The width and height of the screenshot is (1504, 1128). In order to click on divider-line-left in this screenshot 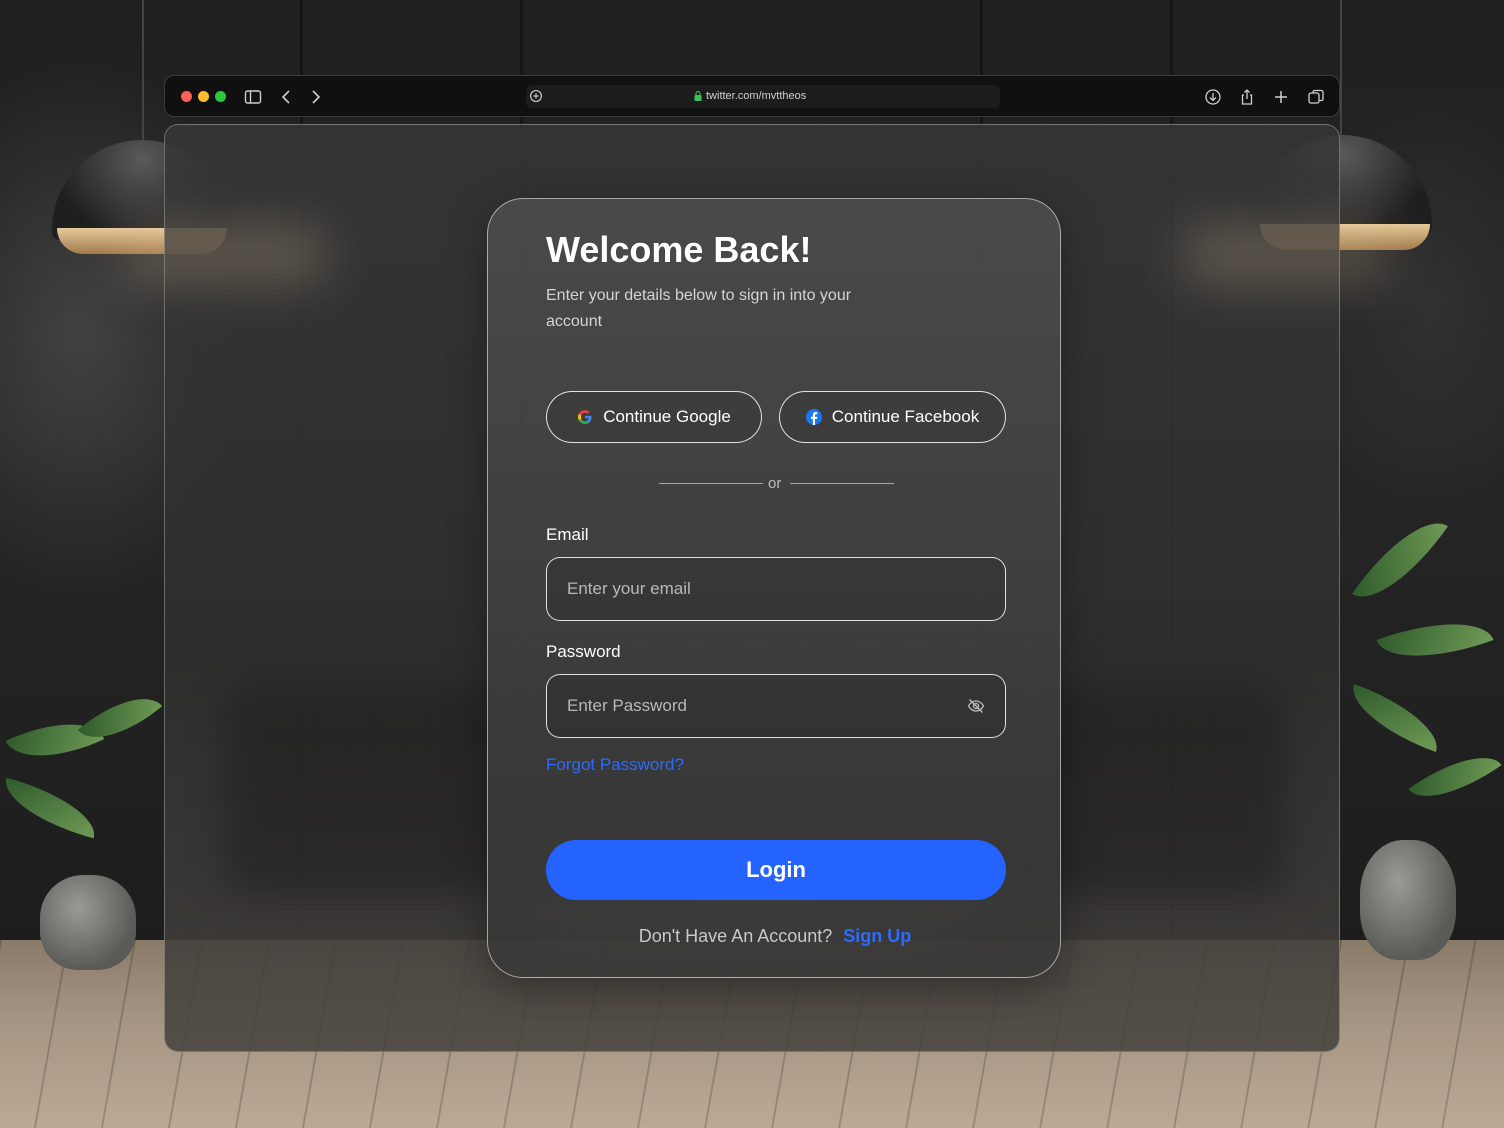, I will do `click(711, 483)`.